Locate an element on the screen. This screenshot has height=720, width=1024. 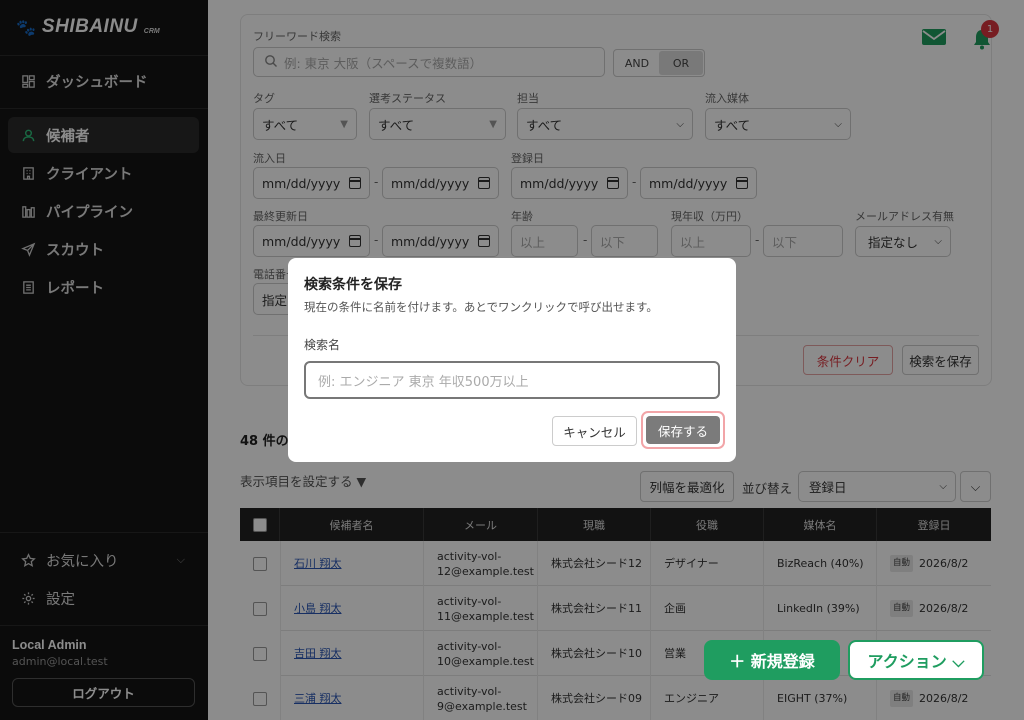
new-registration-button: ＋ 新規登録 is located at coordinates (772, 660).